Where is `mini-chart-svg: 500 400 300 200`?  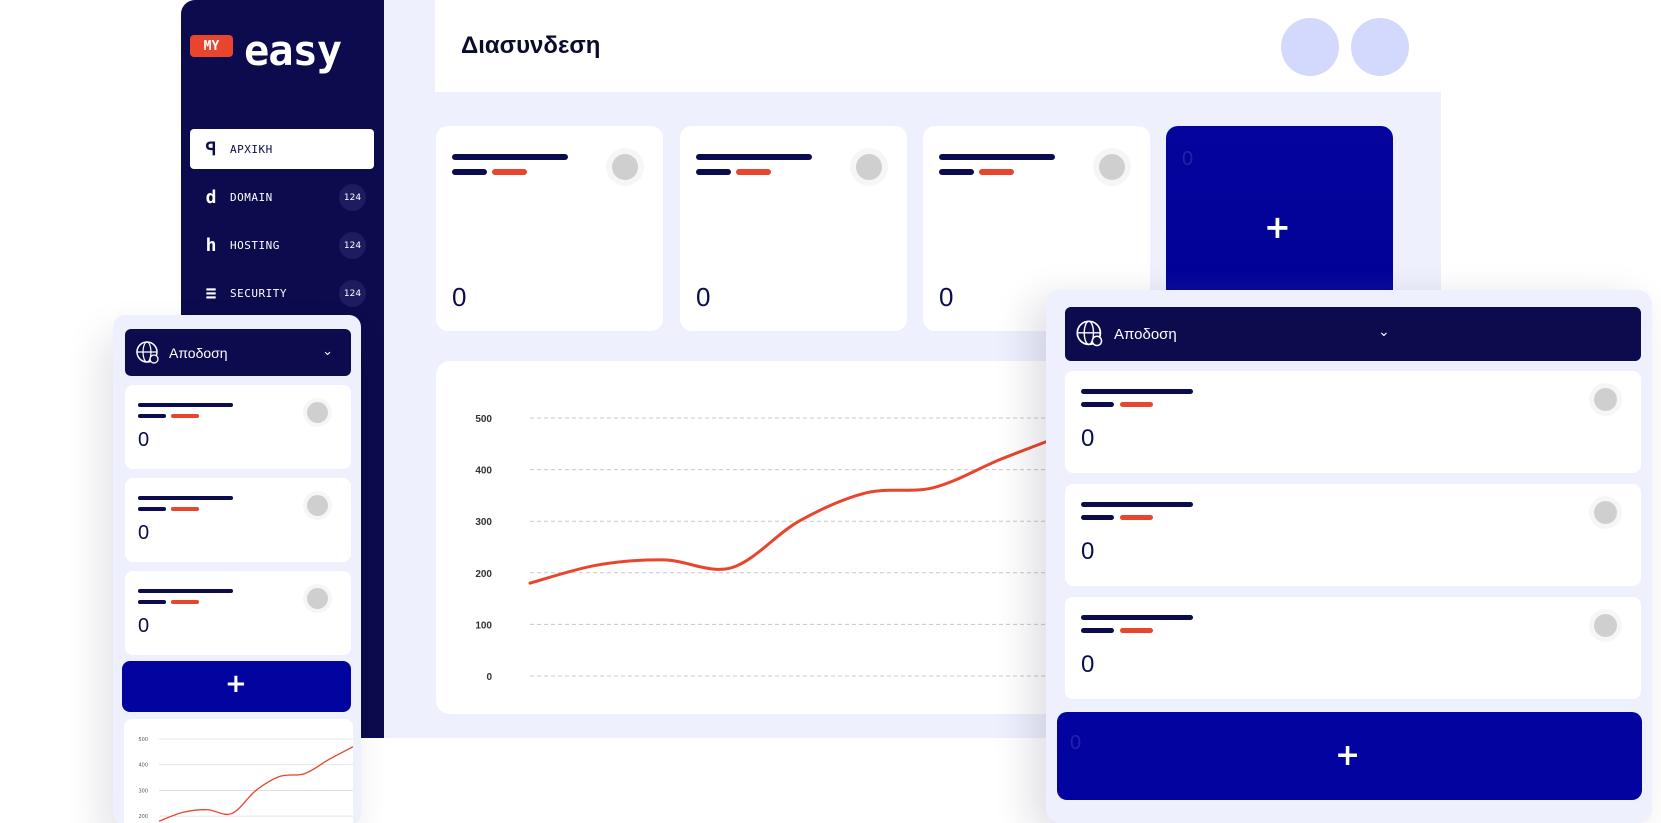
mini-chart-svg: 500 400 300 200 is located at coordinates (245, 779).